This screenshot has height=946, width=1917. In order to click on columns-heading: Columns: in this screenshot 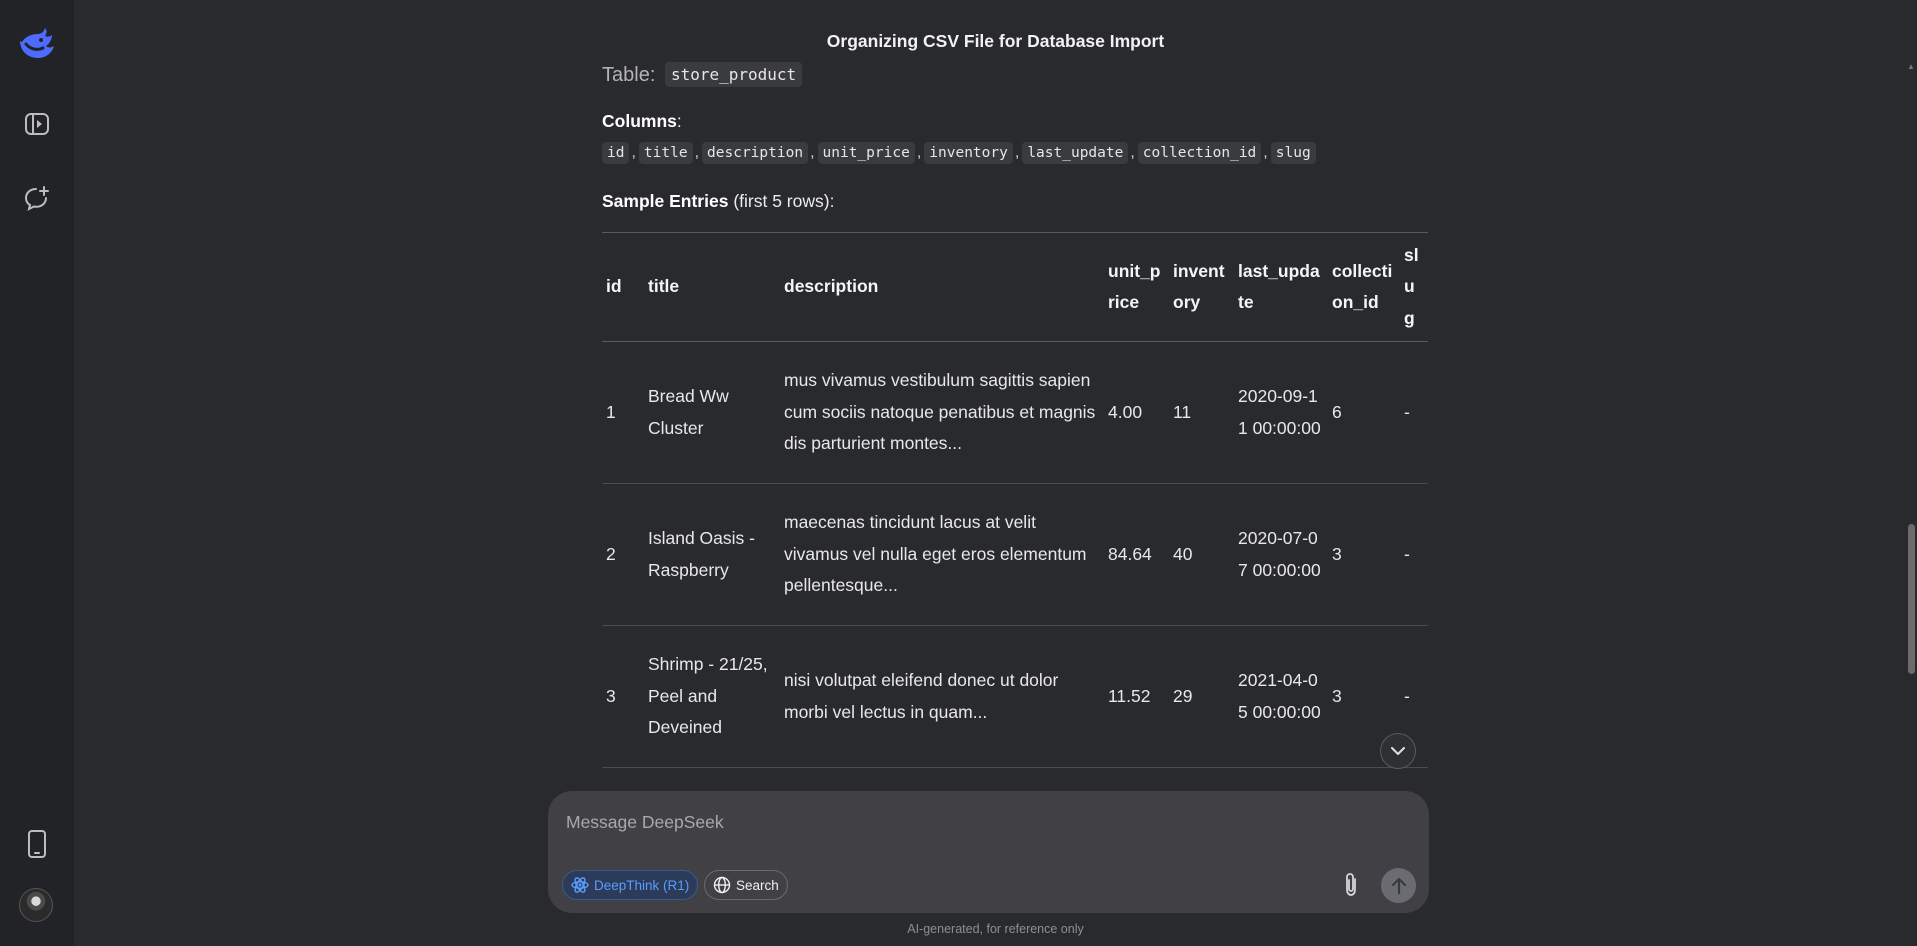, I will do `click(642, 121)`.